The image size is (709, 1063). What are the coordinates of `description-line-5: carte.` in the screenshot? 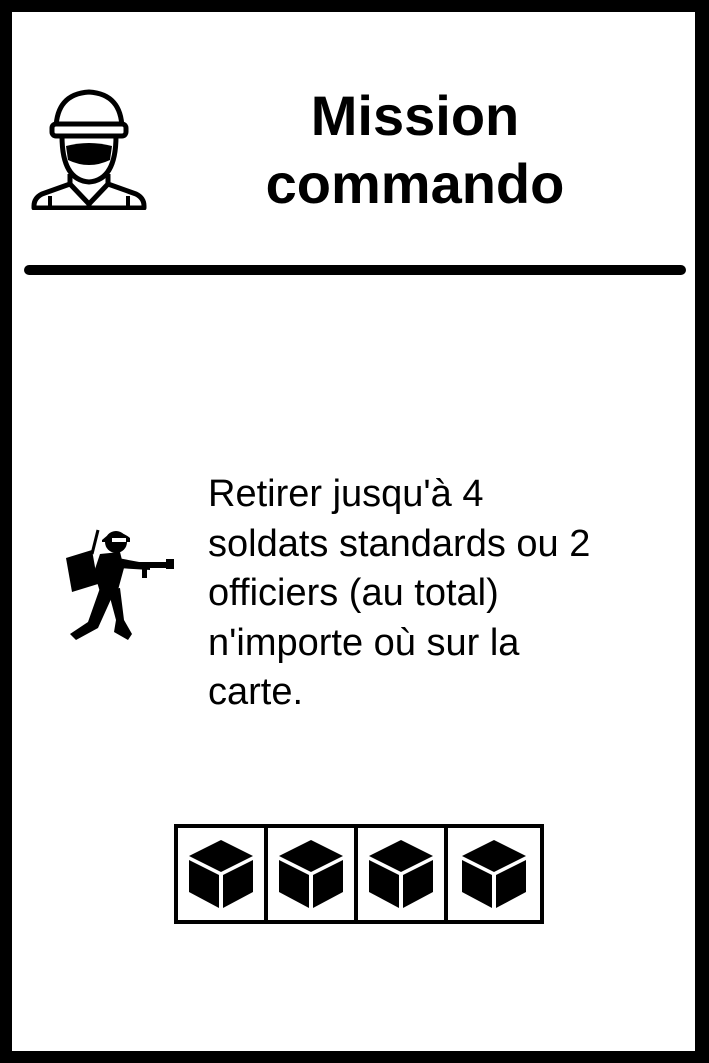 It's located at (256, 692).